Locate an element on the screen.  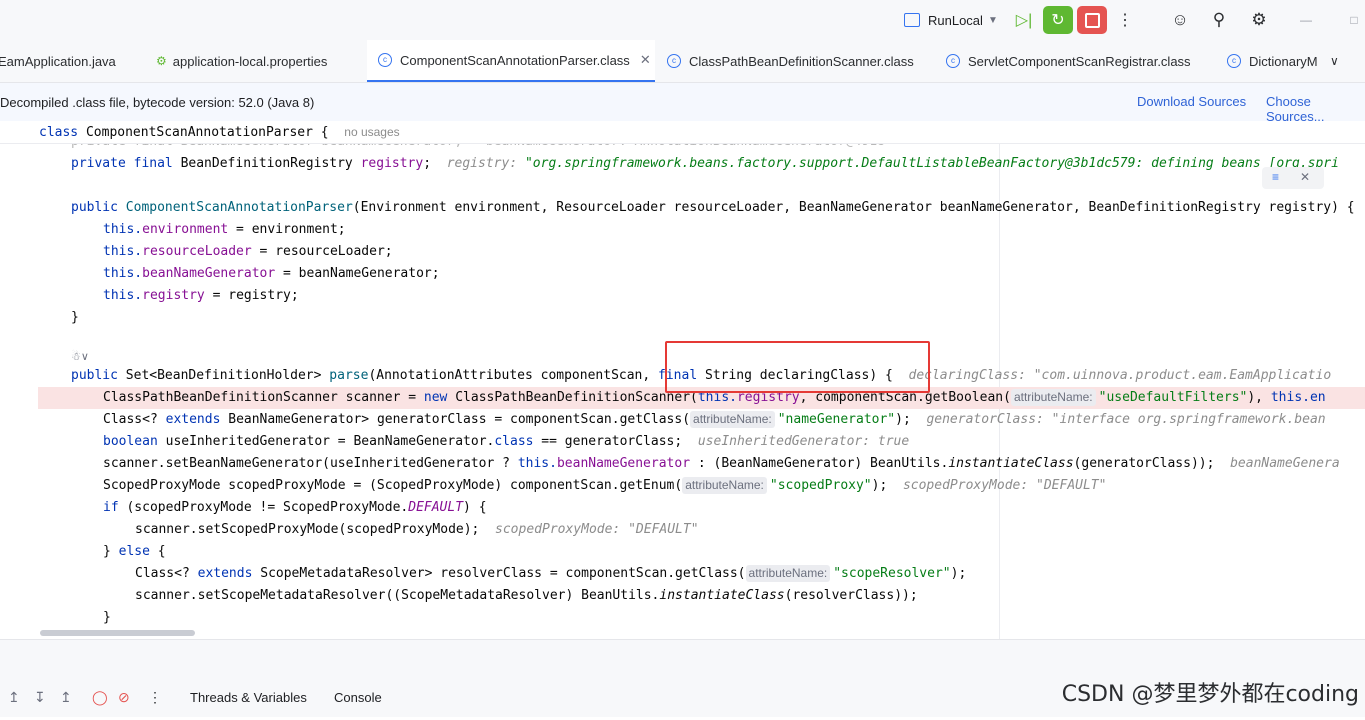
tab-application-local-properties: ⚙ application-local.properties is located at coordinates (241, 61).